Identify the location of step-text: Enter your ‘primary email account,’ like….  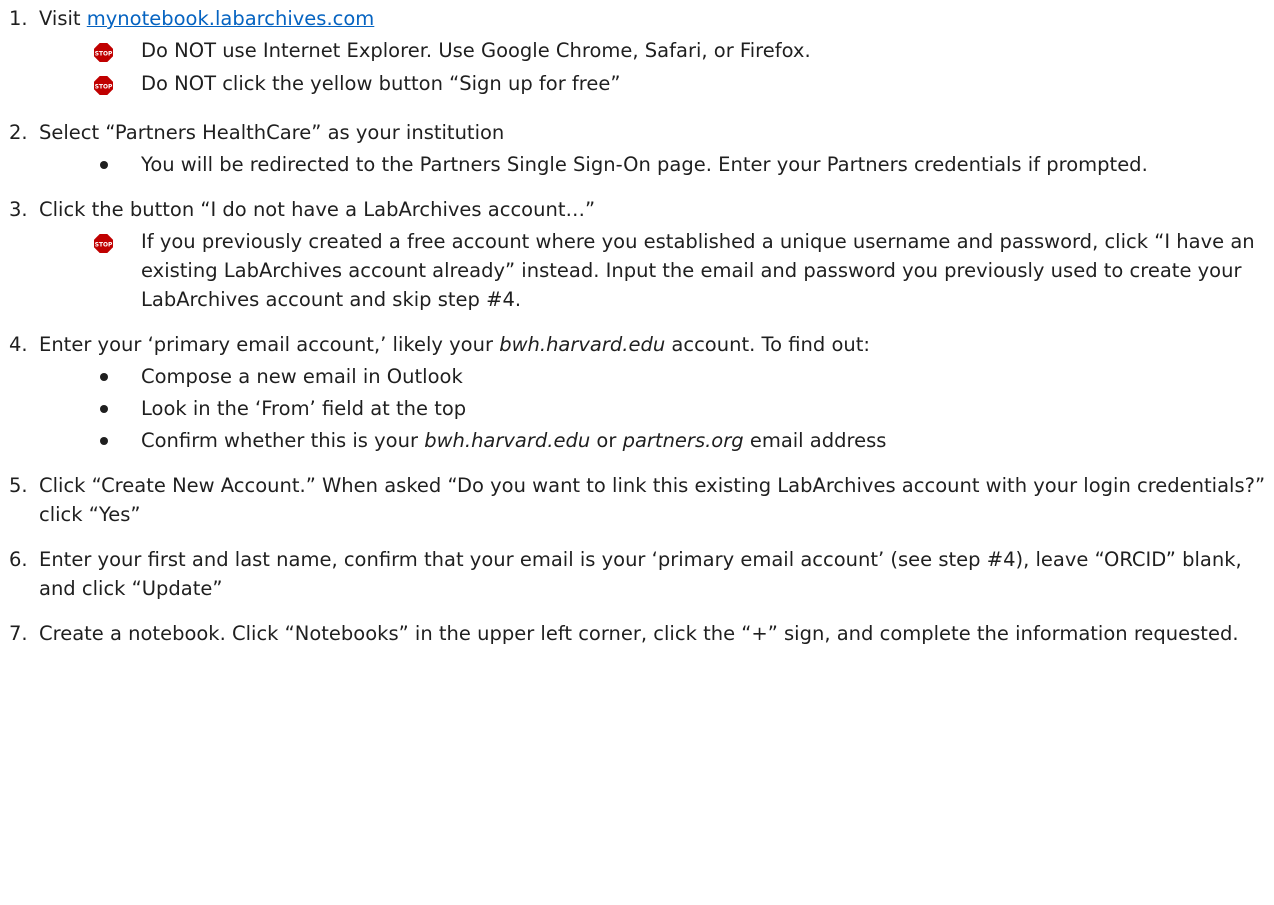
(454, 344).